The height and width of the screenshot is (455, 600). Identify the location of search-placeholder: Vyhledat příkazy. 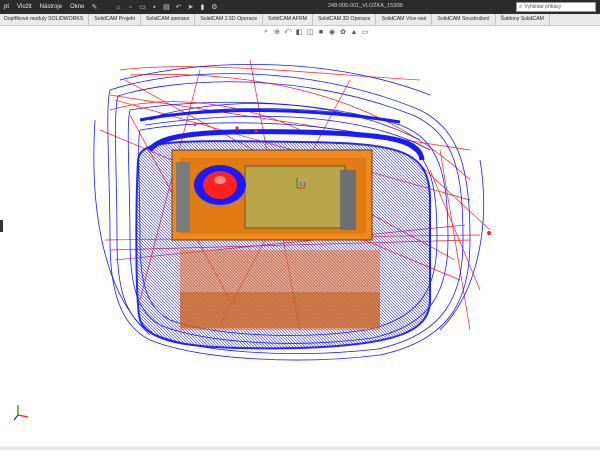
(543, 7).